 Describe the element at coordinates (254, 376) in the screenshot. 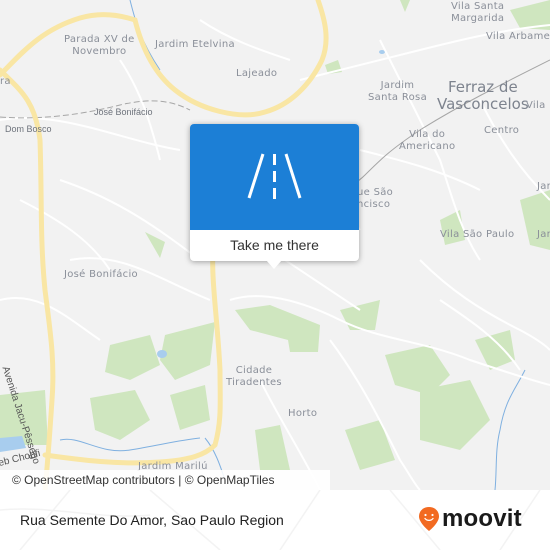

I see `place-label-cidade-tiradentes: Cidade Tiradentes` at that location.